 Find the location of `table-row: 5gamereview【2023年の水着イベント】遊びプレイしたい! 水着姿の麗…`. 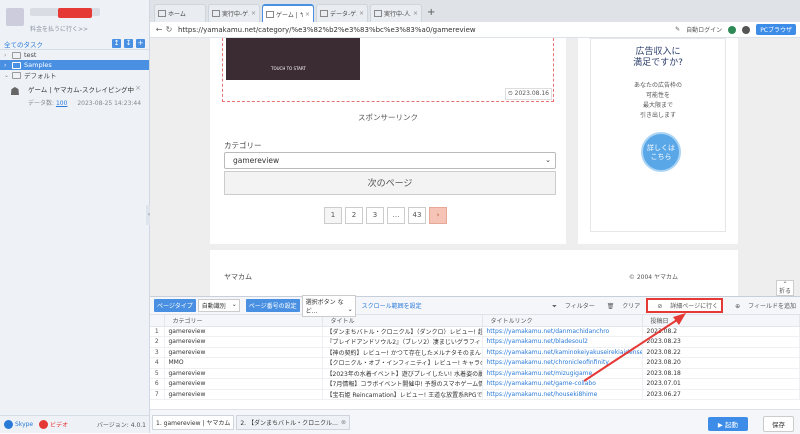

table-row: 5gamereview【2023年の水着イベント】遊びプレイしたい! 水着姿の麗… is located at coordinates (475, 373).